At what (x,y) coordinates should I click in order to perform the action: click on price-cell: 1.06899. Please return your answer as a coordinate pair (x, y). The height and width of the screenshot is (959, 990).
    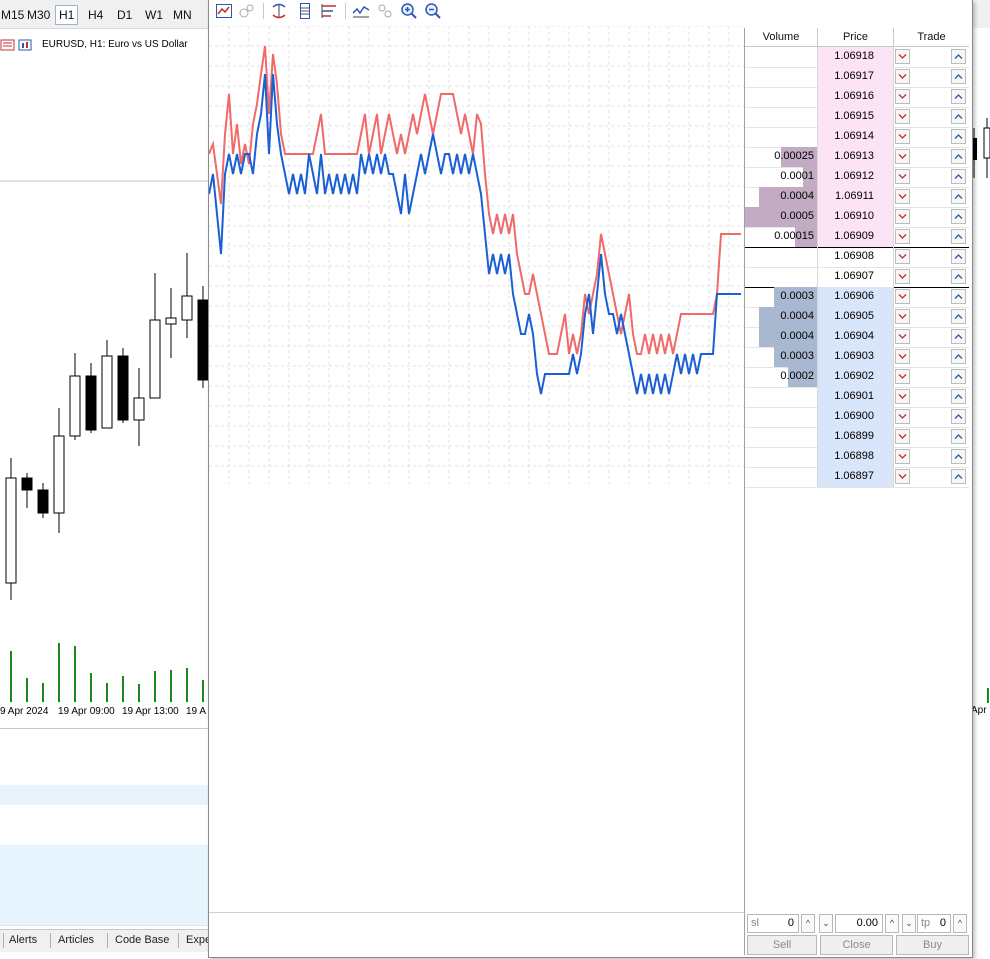
    Looking at the image, I should click on (856, 437).